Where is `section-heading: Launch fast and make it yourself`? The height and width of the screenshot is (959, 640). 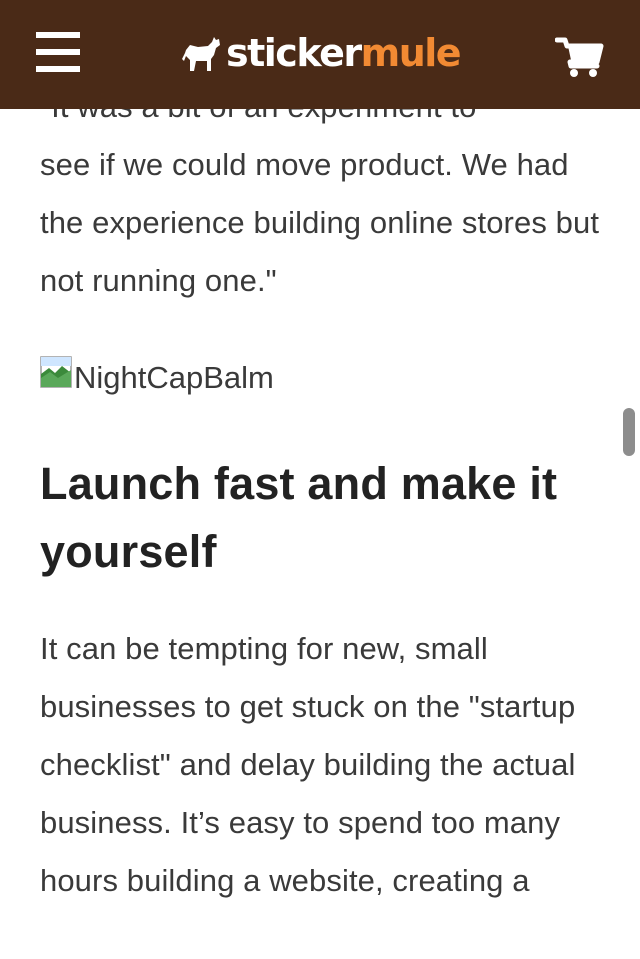
section-heading: Launch fast and make it yourself is located at coordinates (299, 517).